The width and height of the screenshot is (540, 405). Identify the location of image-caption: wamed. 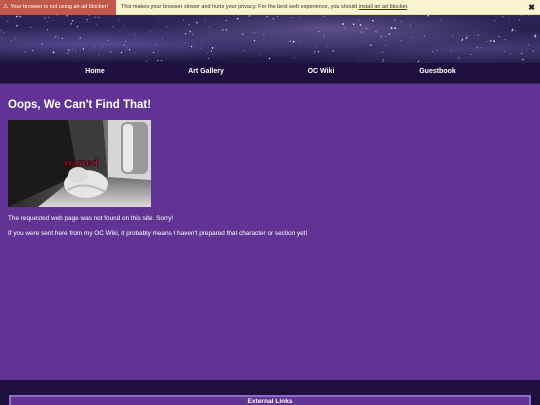
(80, 163).